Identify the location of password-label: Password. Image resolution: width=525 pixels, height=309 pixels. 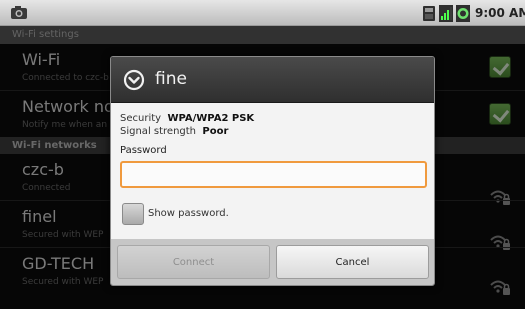
(143, 150).